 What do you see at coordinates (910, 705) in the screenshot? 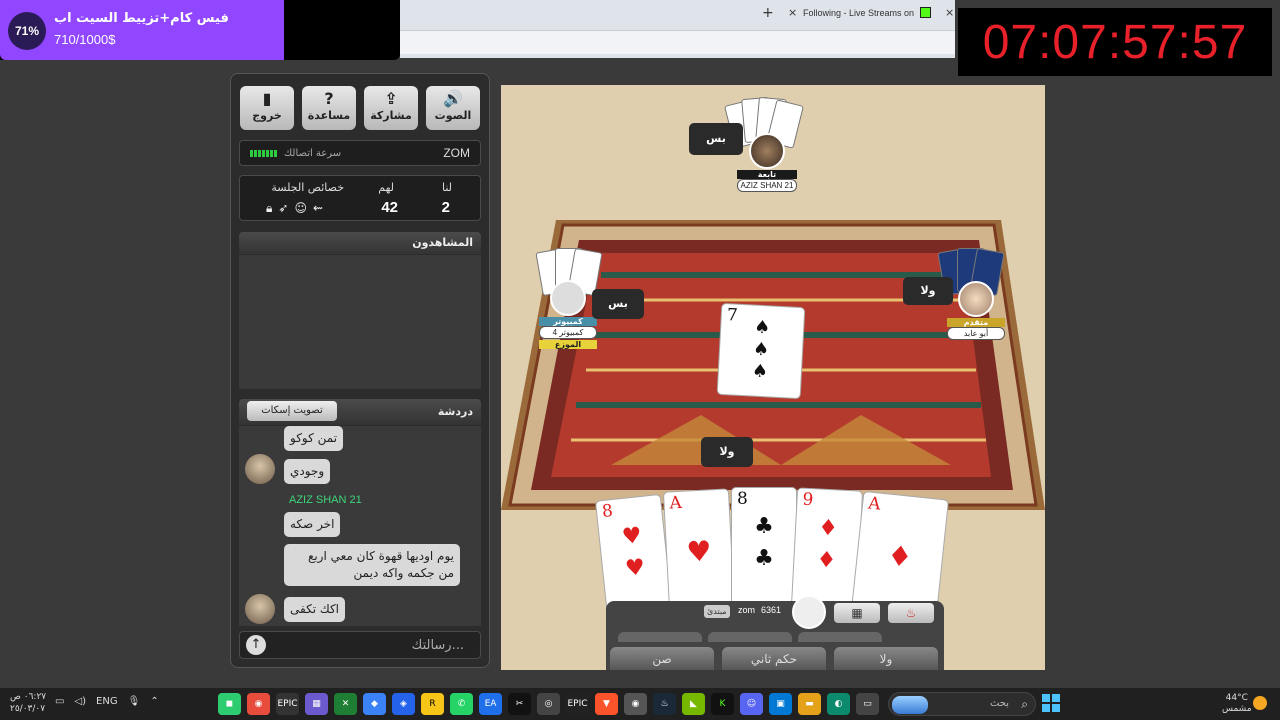
I see `search-highlight-icon` at bounding box center [910, 705].